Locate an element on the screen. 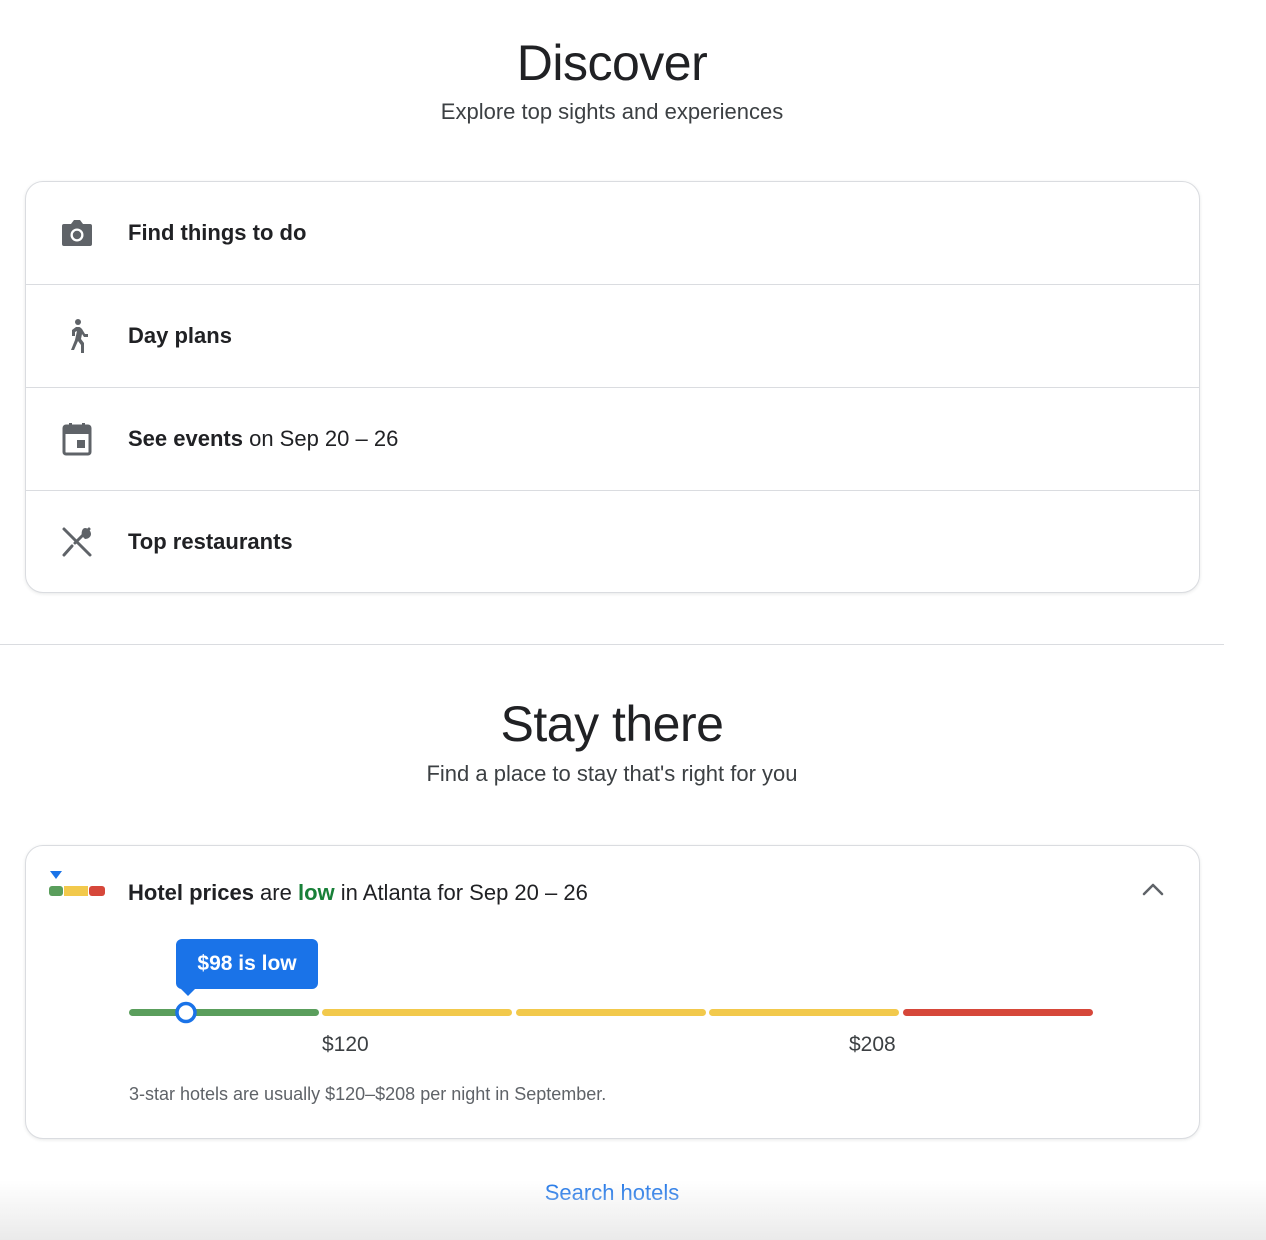  fork-knife-icon is located at coordinates (77, 542).